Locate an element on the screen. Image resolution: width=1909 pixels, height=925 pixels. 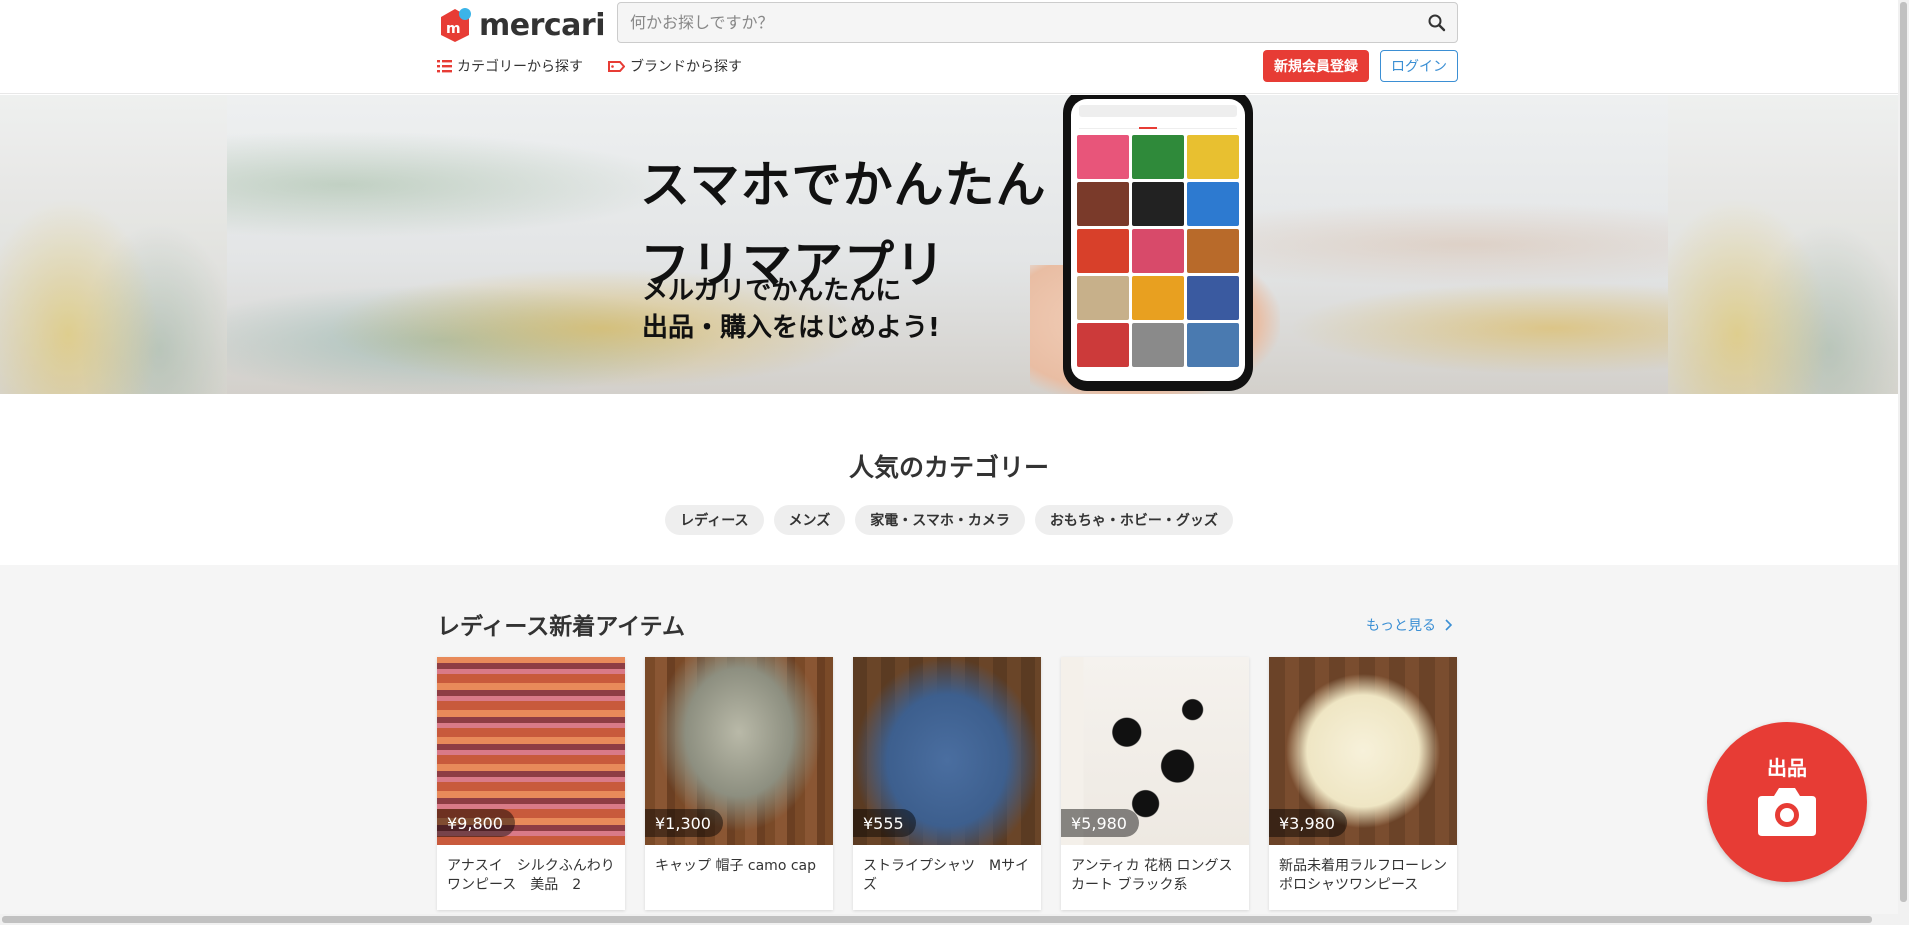
item-name: キャップ 帽子 camo cap is located at coordinates (735, 866).